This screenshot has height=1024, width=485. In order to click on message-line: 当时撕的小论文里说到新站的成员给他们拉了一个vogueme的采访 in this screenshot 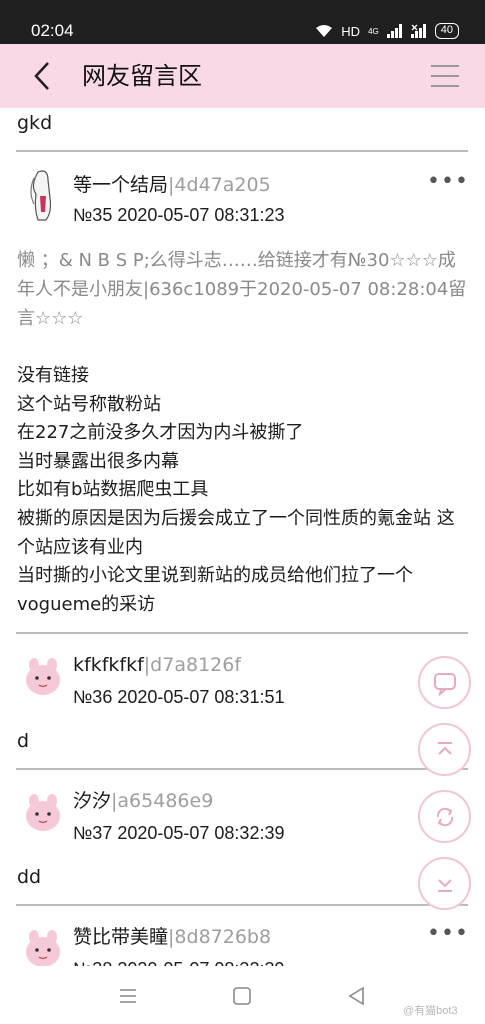, I will do `click(215, 590)`.